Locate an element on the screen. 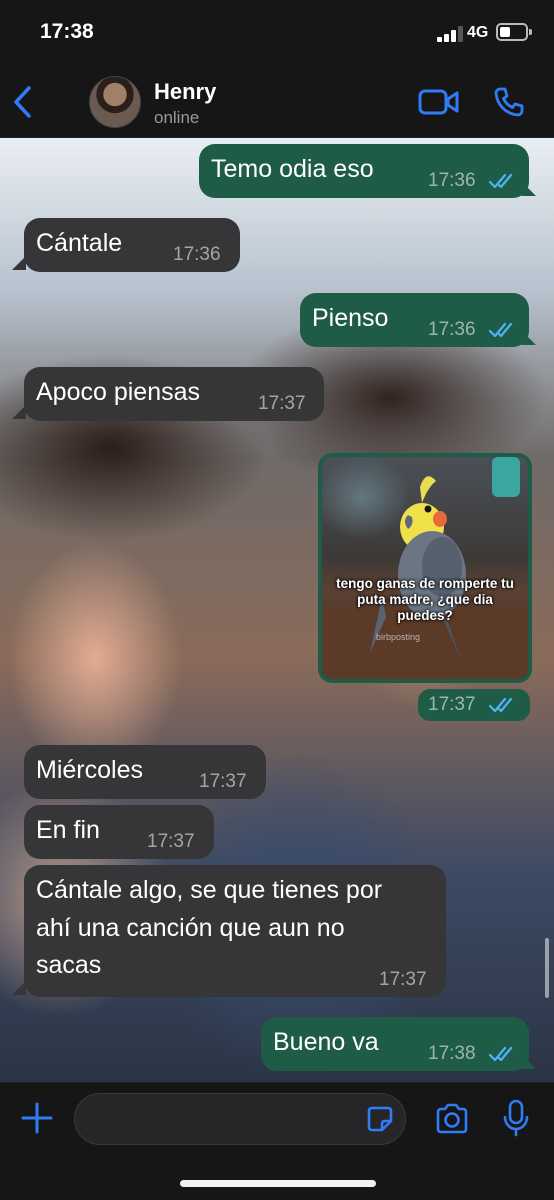 The image size is (554, 1200). chat-header: Henry online is located at coordinates (277, 101).